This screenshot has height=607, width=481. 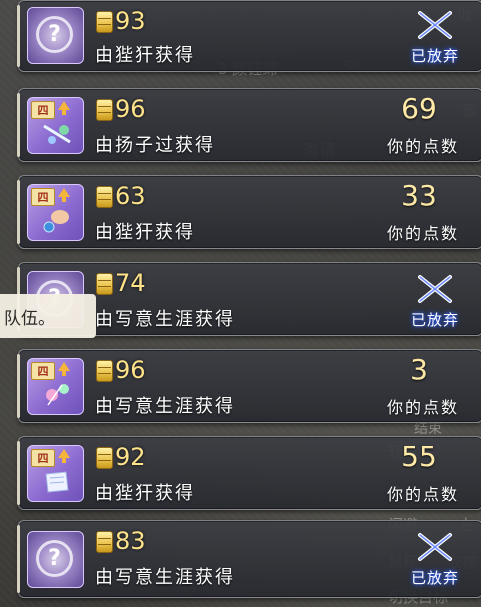 I want to click on loot-roll-card: 四 63 由狴犴获得 33 你的点数, so click(x=249, y=212).